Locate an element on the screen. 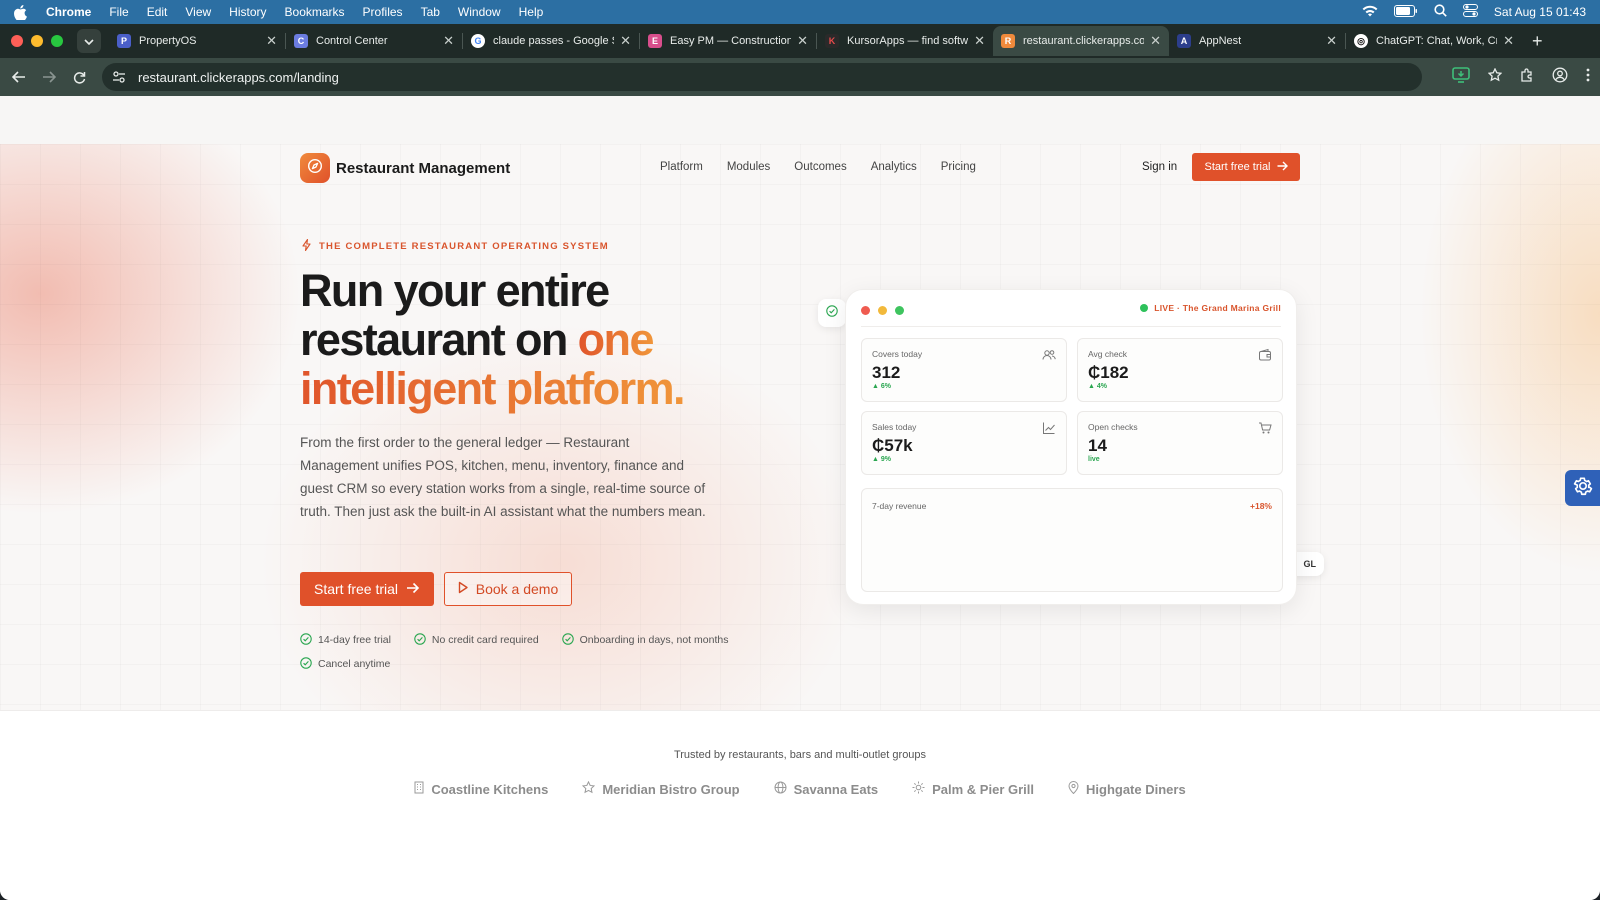 The height and width of the screenshot is (900, 1600). kpi-avg-check: Avg check ₵182 ▲ 4% is located at coordinates (1180, 370).